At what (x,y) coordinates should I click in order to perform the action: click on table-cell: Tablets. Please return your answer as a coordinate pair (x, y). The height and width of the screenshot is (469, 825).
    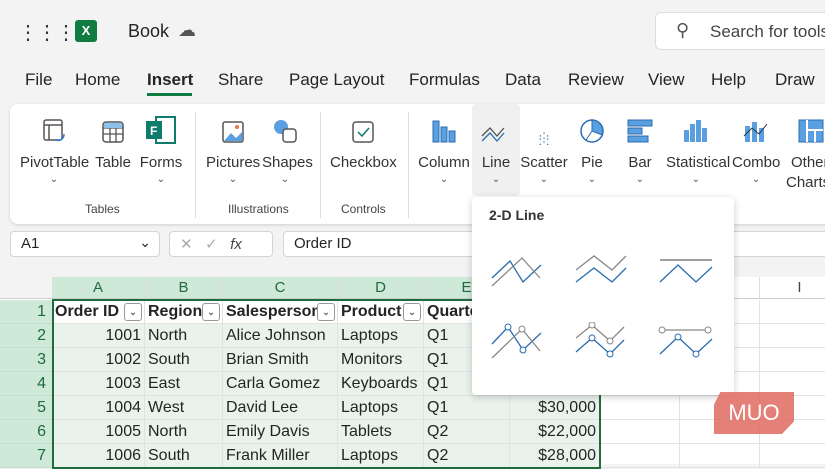
    Looking at the image, I should click on (381, 432).